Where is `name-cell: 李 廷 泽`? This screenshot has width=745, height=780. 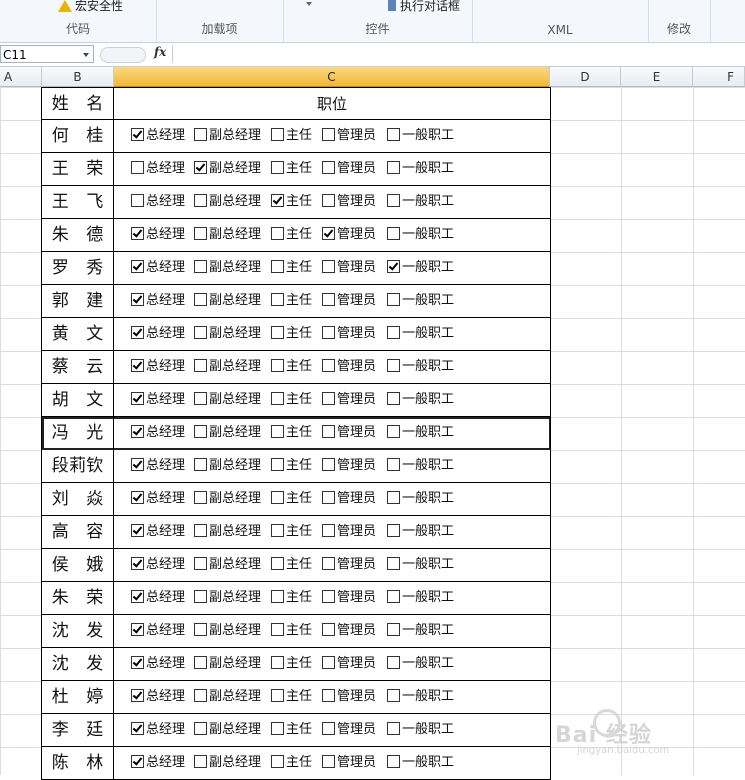
name-cell: 李 廷 泽 is located at coordinates (78, 743).